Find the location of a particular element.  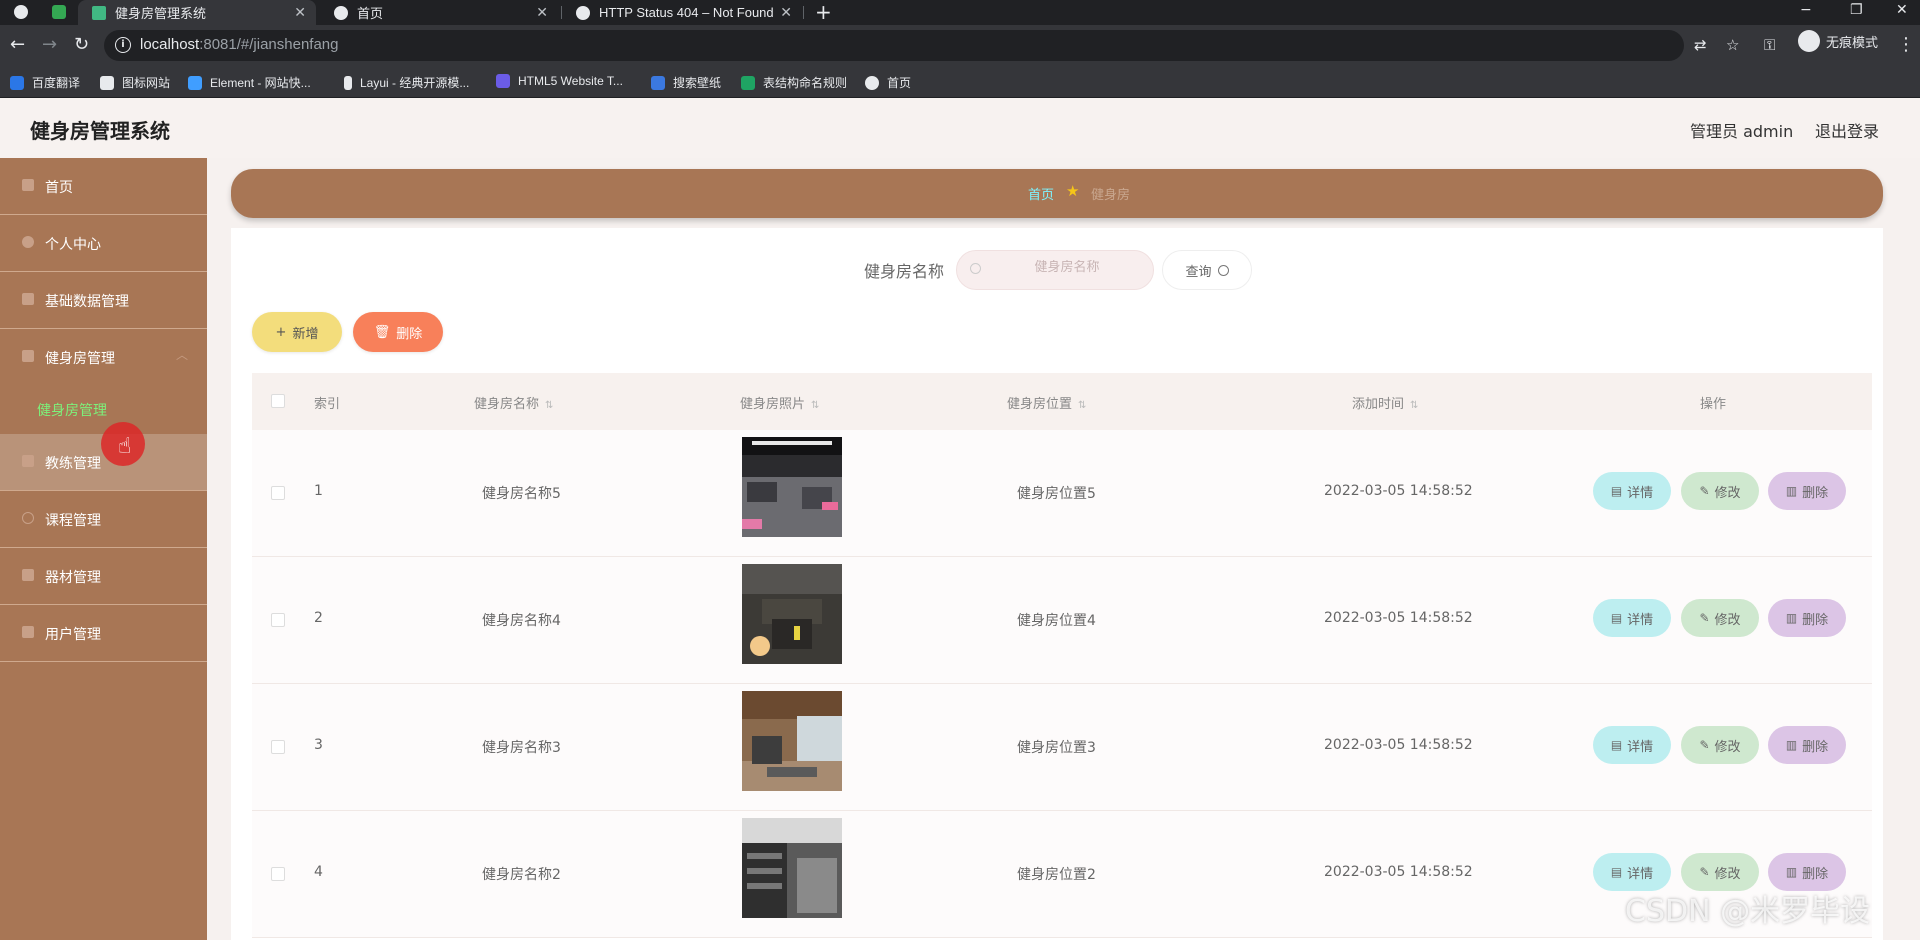

reload-icon: ↻ is located at coordinates (81, 45).